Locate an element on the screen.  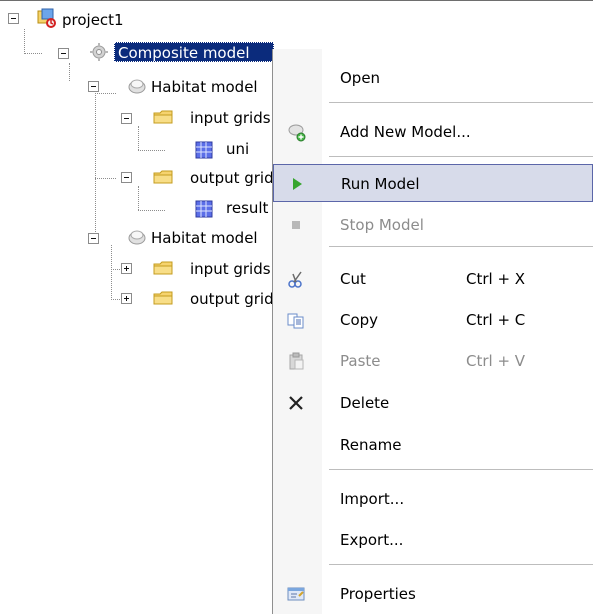
close-icon is located at coordinates (296, 403).